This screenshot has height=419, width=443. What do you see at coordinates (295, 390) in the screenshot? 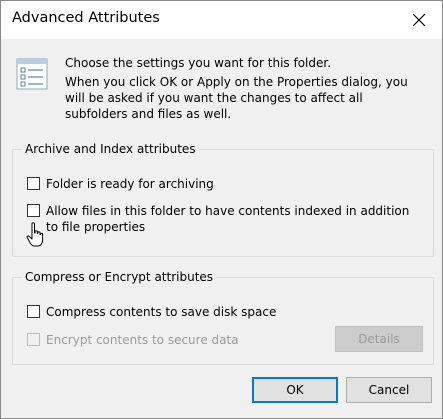
I see `ok-button: OK` at bounding box center [295, 390].